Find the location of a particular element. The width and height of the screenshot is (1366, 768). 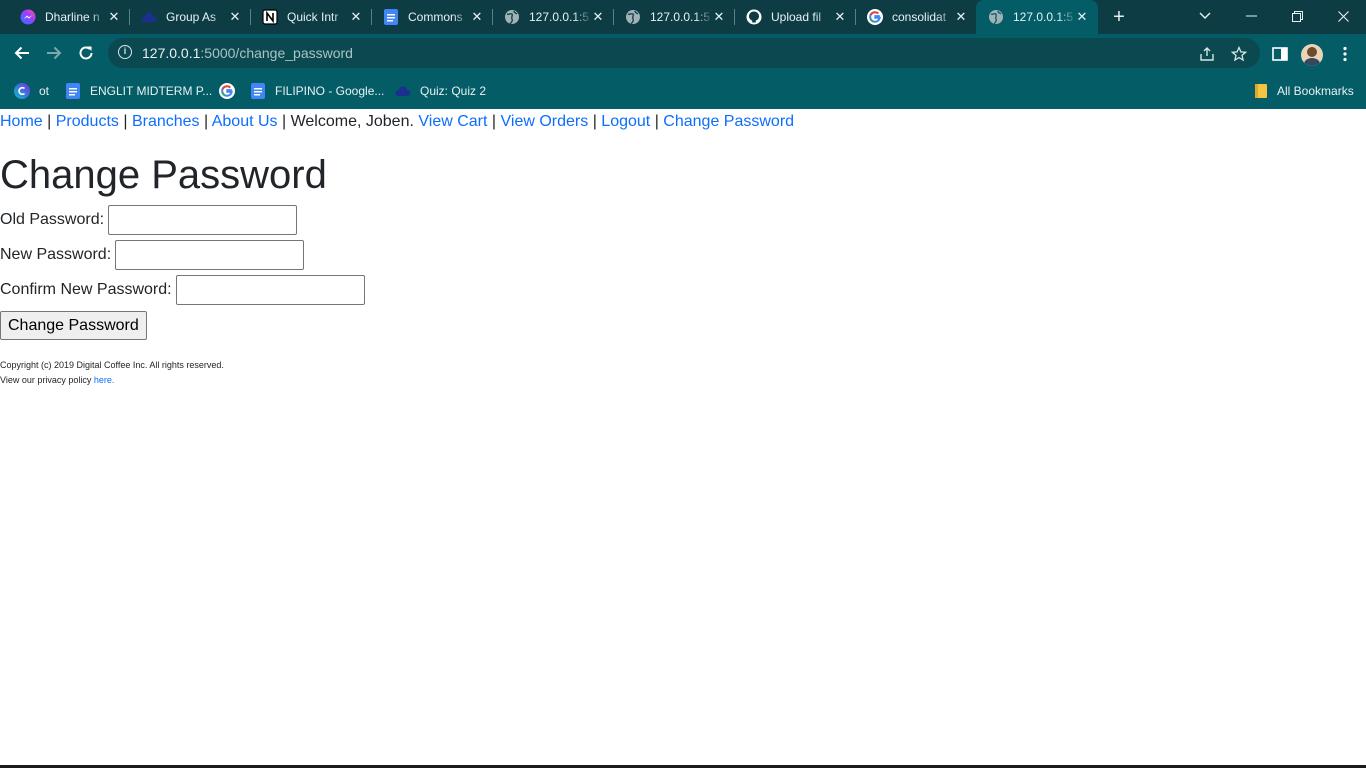

old-password-row: Old Password: is located at coordinates (149, 220).